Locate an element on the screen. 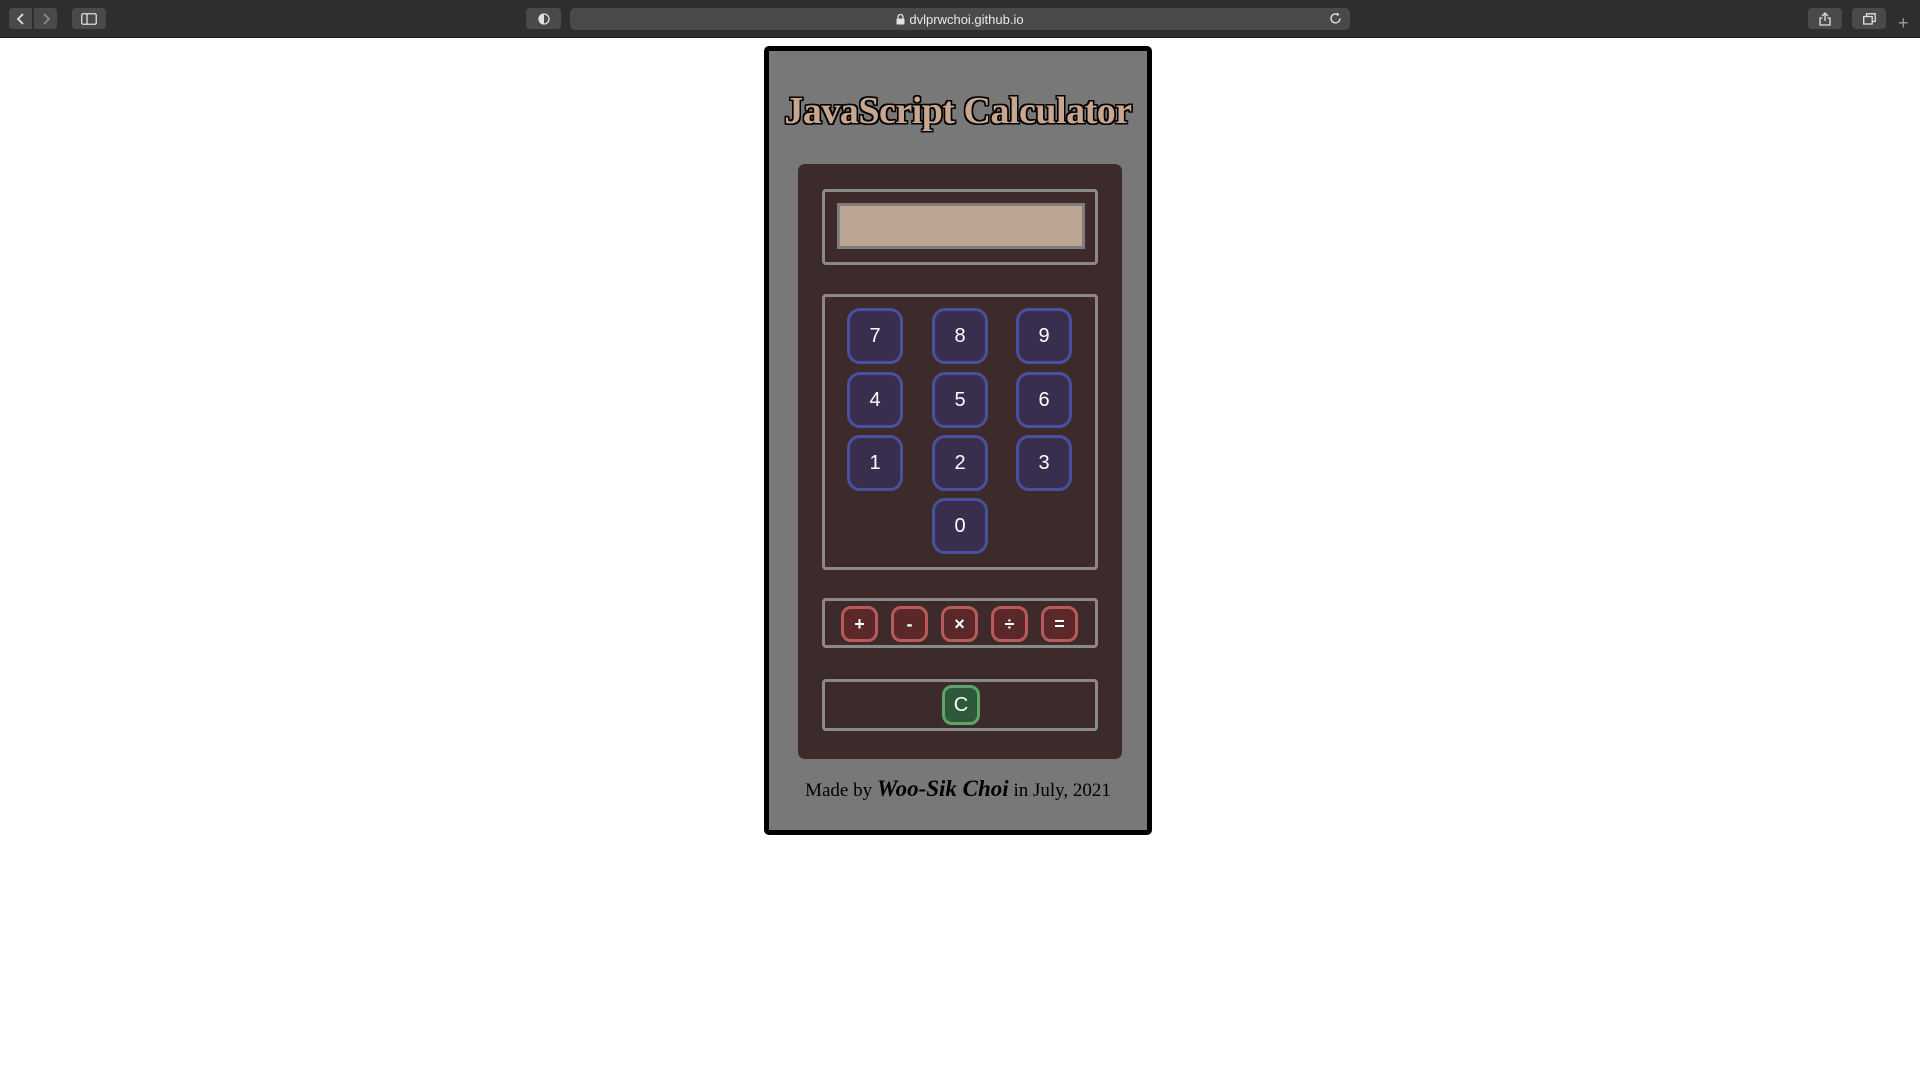  sidebar-toggle-button is located at coordinates (89, 18).